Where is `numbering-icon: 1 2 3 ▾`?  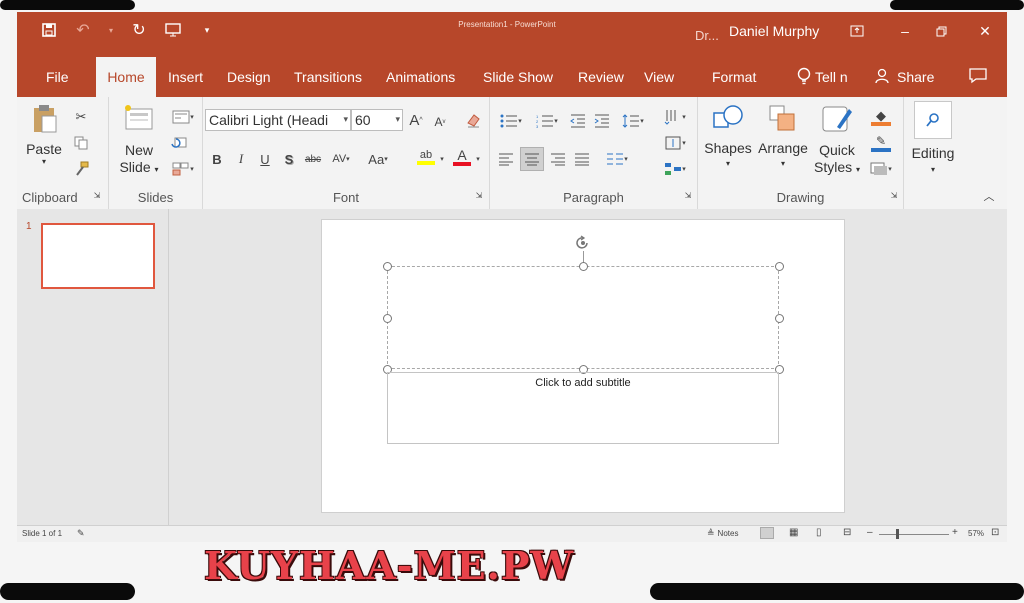
numbering-icon: 1 2 3 ▾ is located at coordinates (547, 121).